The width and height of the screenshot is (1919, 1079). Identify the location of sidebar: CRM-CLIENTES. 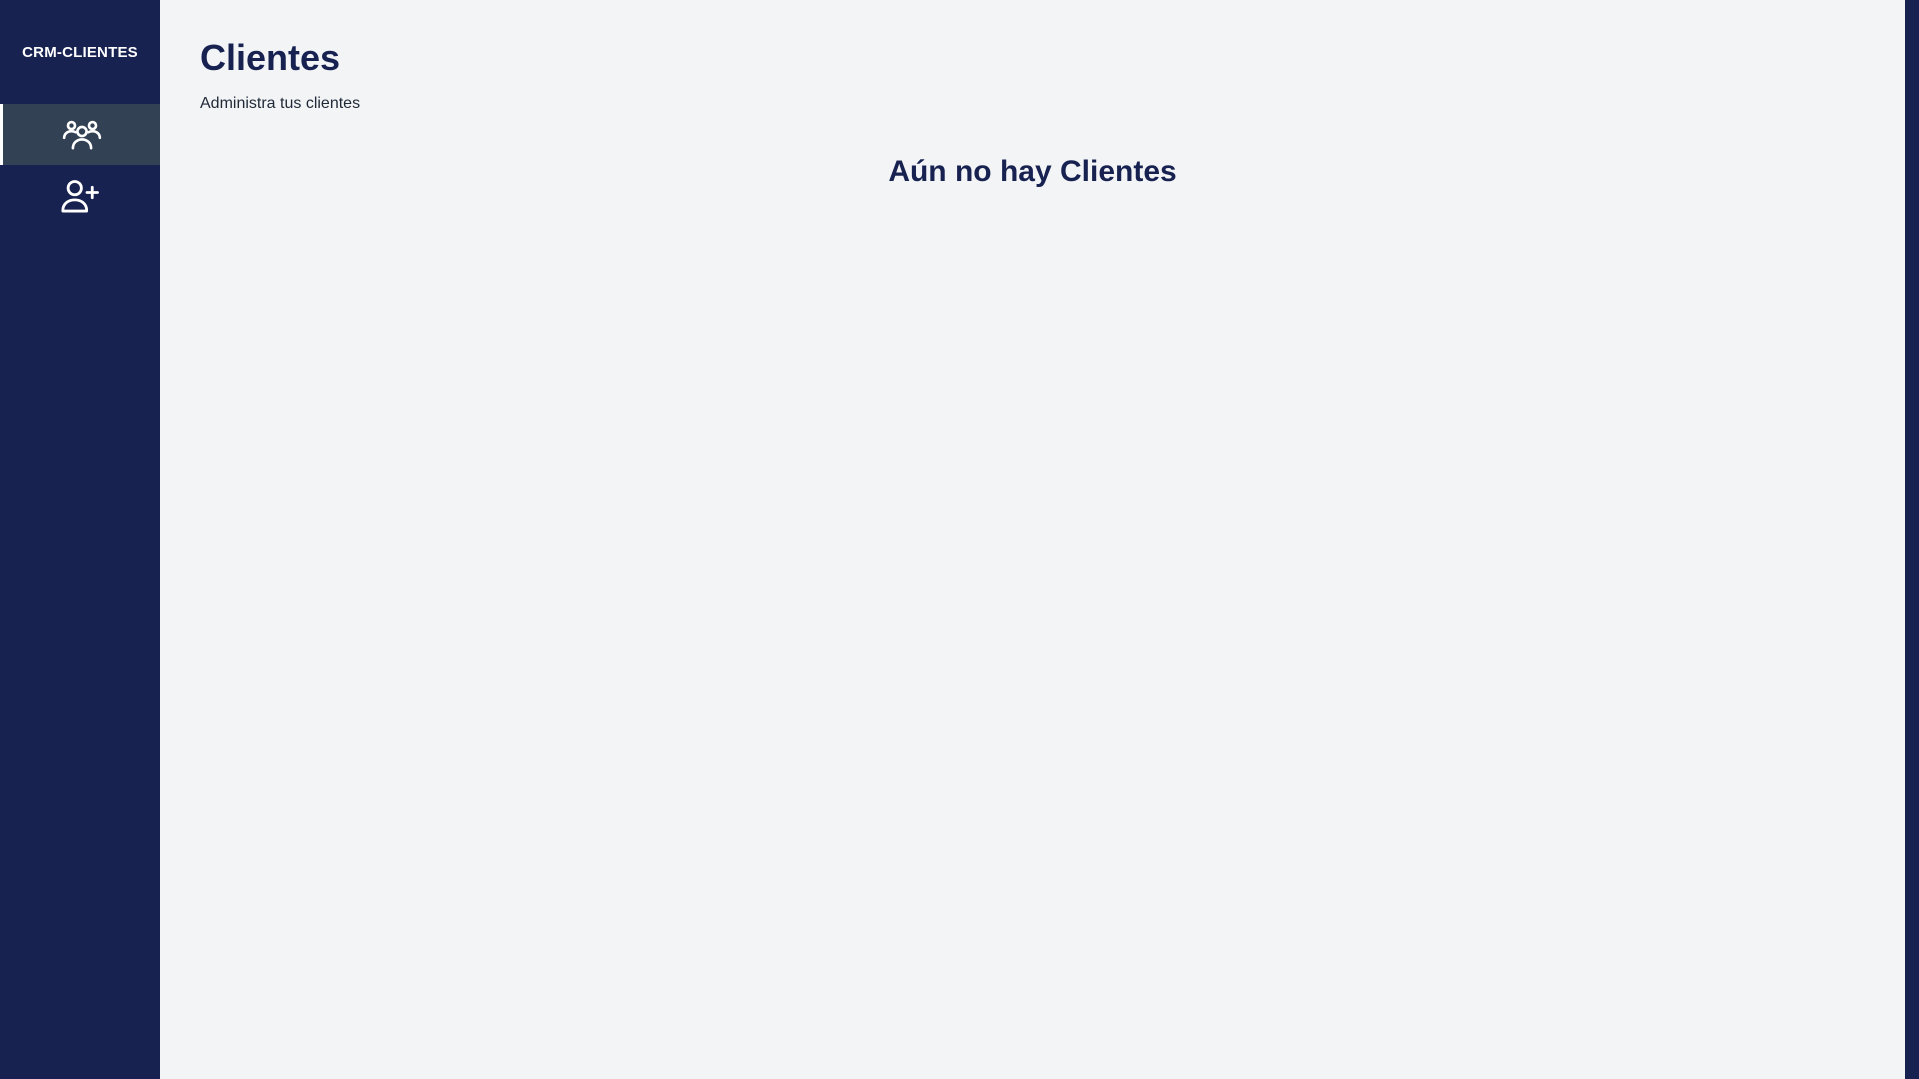
(80, 539).